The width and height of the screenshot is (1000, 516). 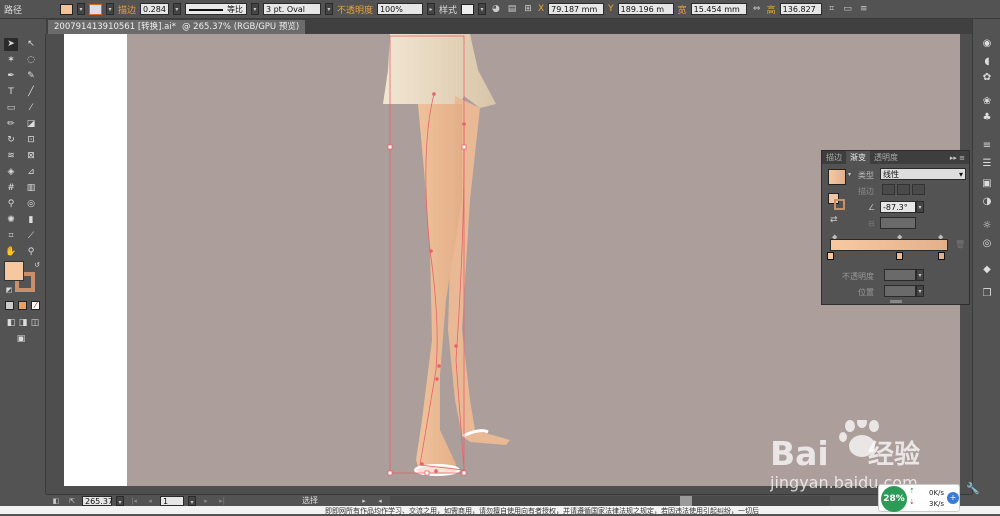 What do you see at coordinates (839, 204) in the screenshot?
I see `stroke-mini-swatch` at bounding box center [839, 204].